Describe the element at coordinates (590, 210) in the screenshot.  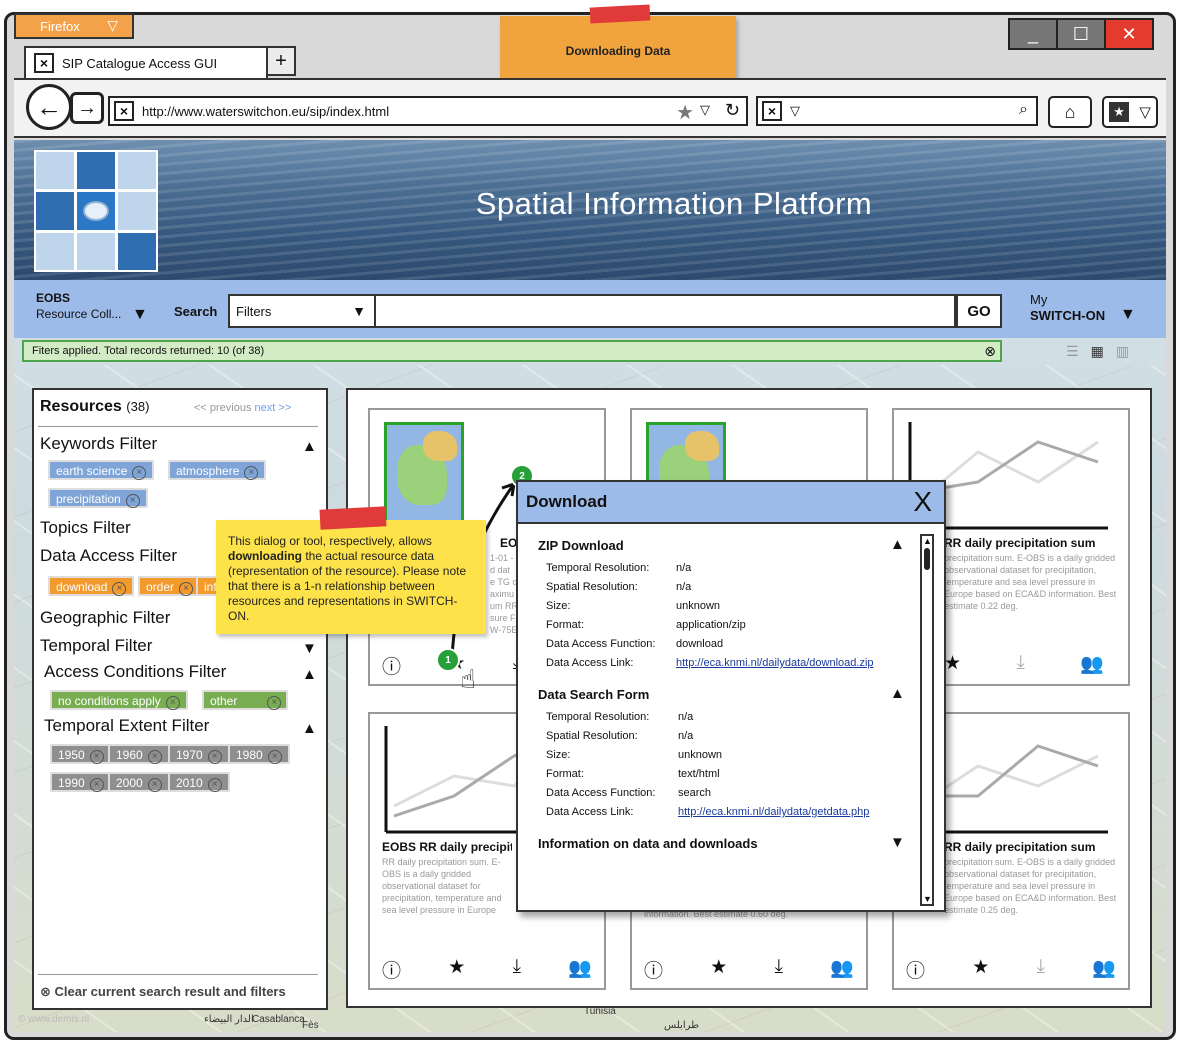
I see `header-banner: Spatial Information Platform` at that location.